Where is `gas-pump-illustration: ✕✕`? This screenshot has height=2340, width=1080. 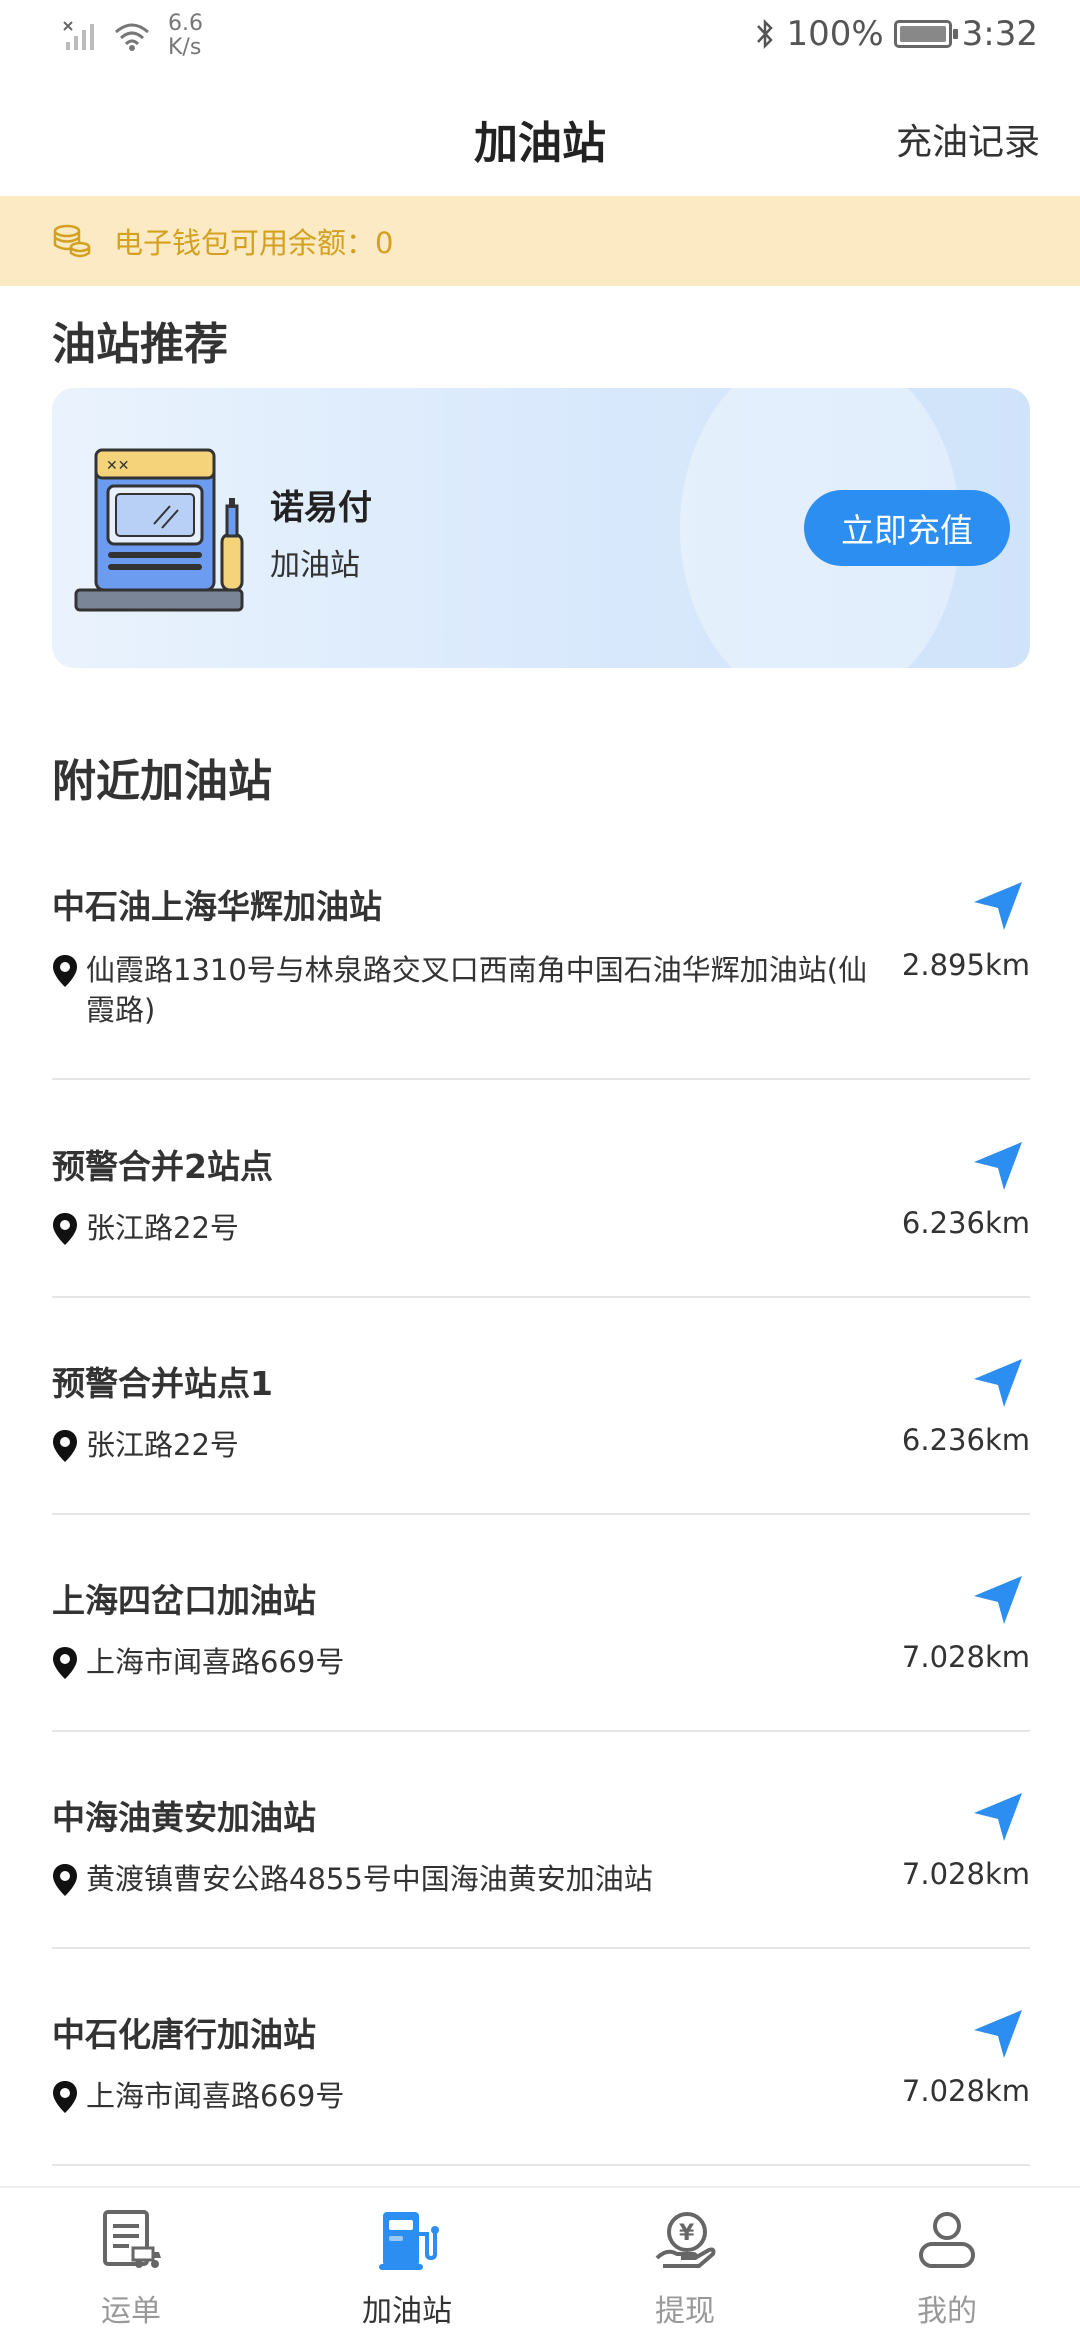
gas-pump-illustration: ✕✕ is located at coordinates (159, 530).